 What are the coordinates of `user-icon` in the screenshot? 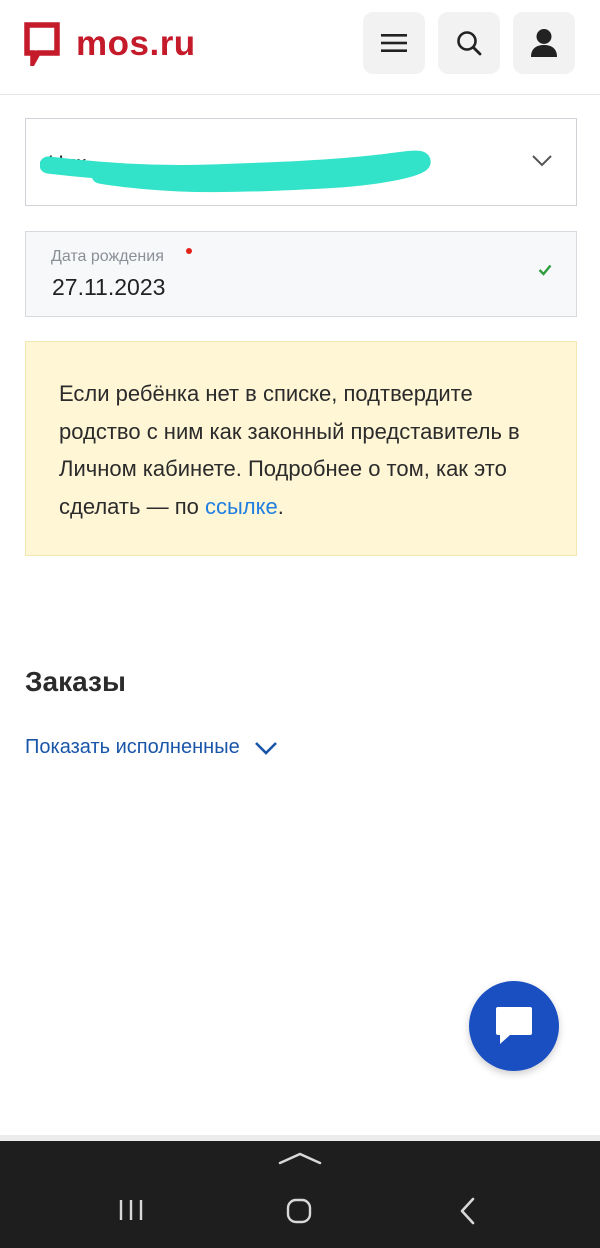 It's located at (544, 43).